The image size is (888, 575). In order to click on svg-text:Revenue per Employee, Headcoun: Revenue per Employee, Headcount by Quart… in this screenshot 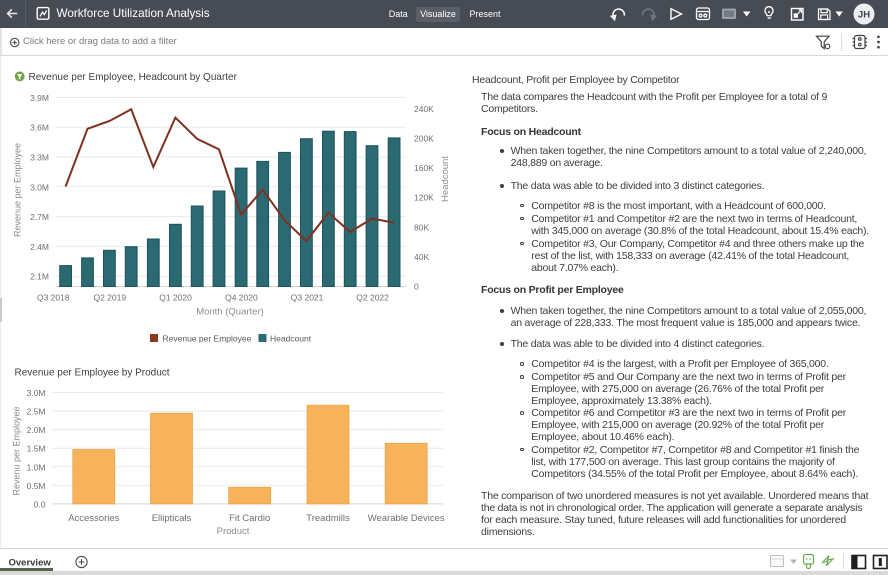, I will do `click(133, 77)`.